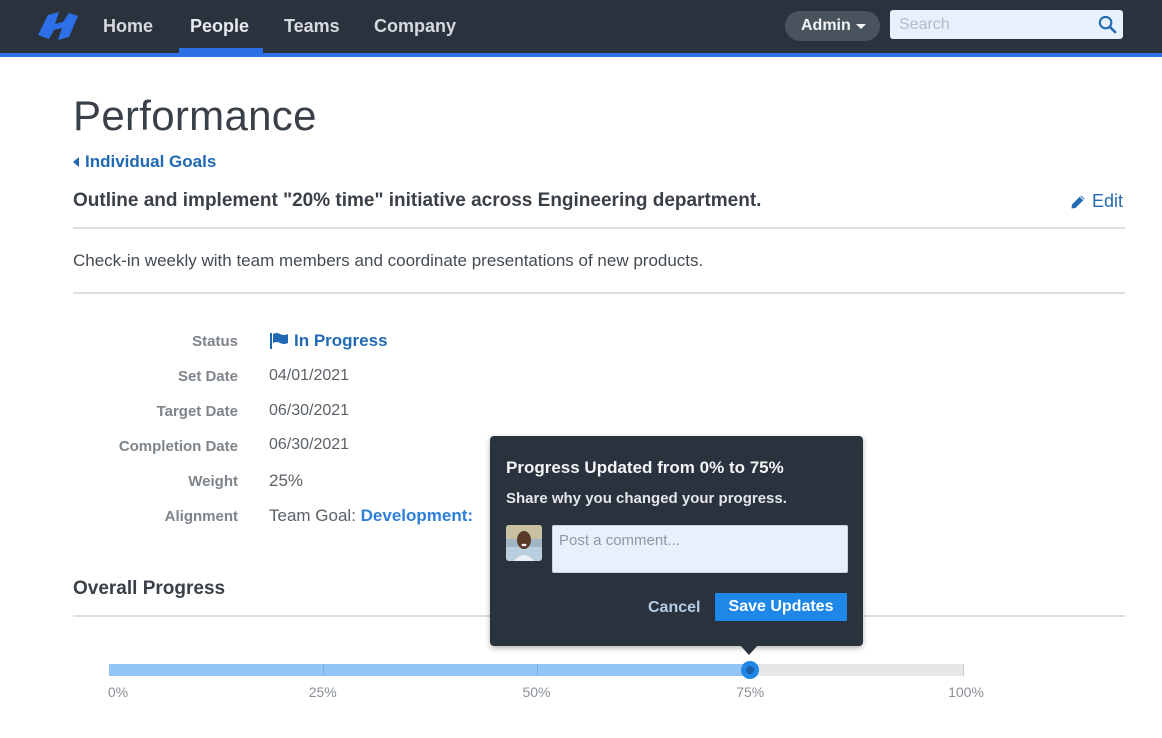  Describe the element at coordinates (861, 26) in the screenshot. I see `caret-down-icon` at that location.